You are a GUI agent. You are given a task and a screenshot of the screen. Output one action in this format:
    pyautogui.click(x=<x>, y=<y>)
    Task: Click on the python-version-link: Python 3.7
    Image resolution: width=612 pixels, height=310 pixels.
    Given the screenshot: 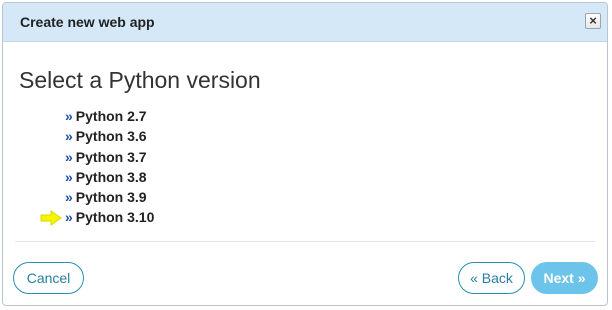 What is the action you would take?
    pyautogui.click(x=111, y=157)
    